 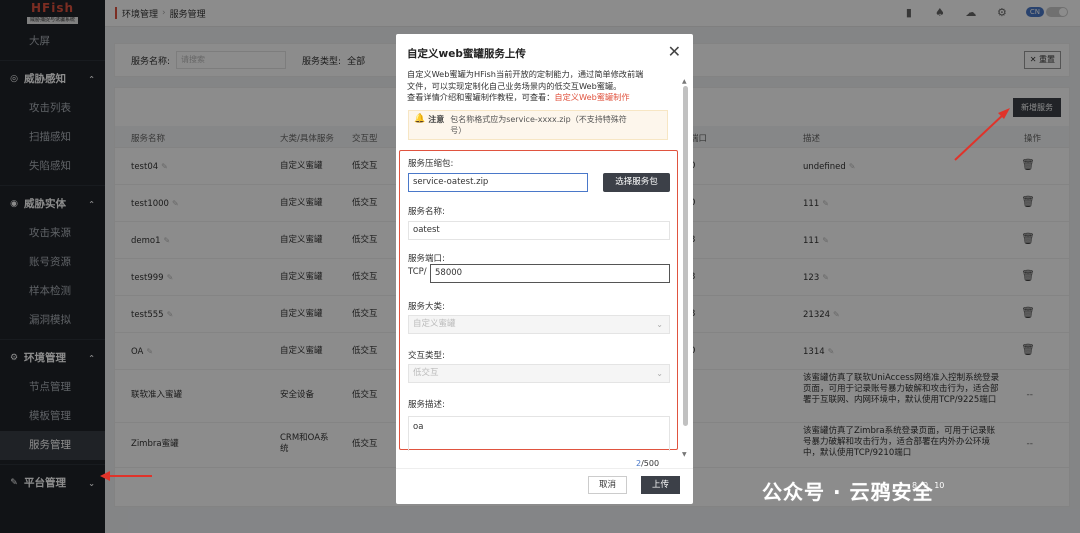 What do you see at coordinates (591, 97) in the screenshot?
I see `tutorial-link: 自定义Web蜜罐制作` at bounding box center [591, 97].